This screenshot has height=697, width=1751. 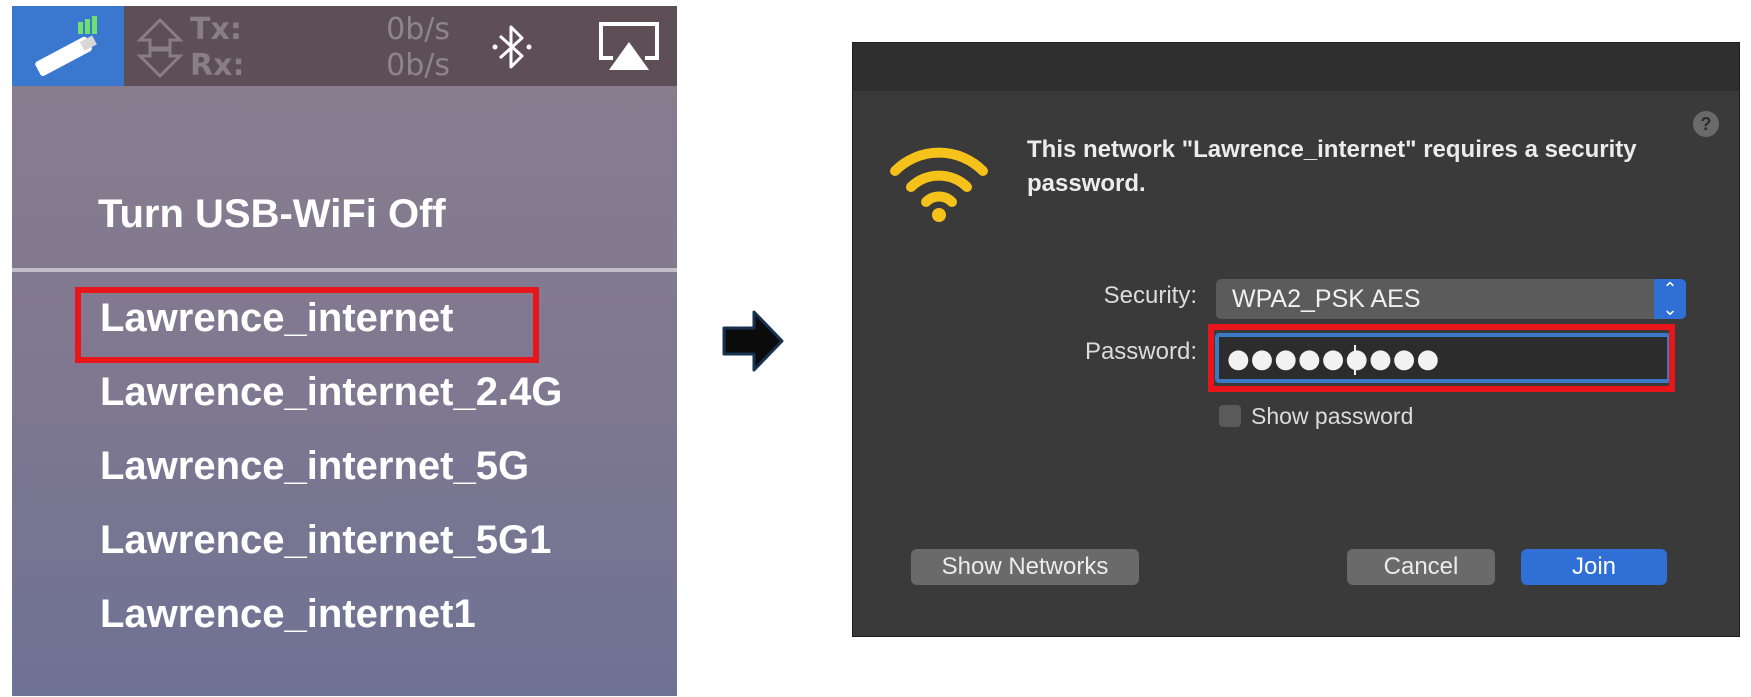 What do you see at coordinates (307, 325) in the screenshot?
I see `selected-network-highlight-box` at bounding box center [307, 325].